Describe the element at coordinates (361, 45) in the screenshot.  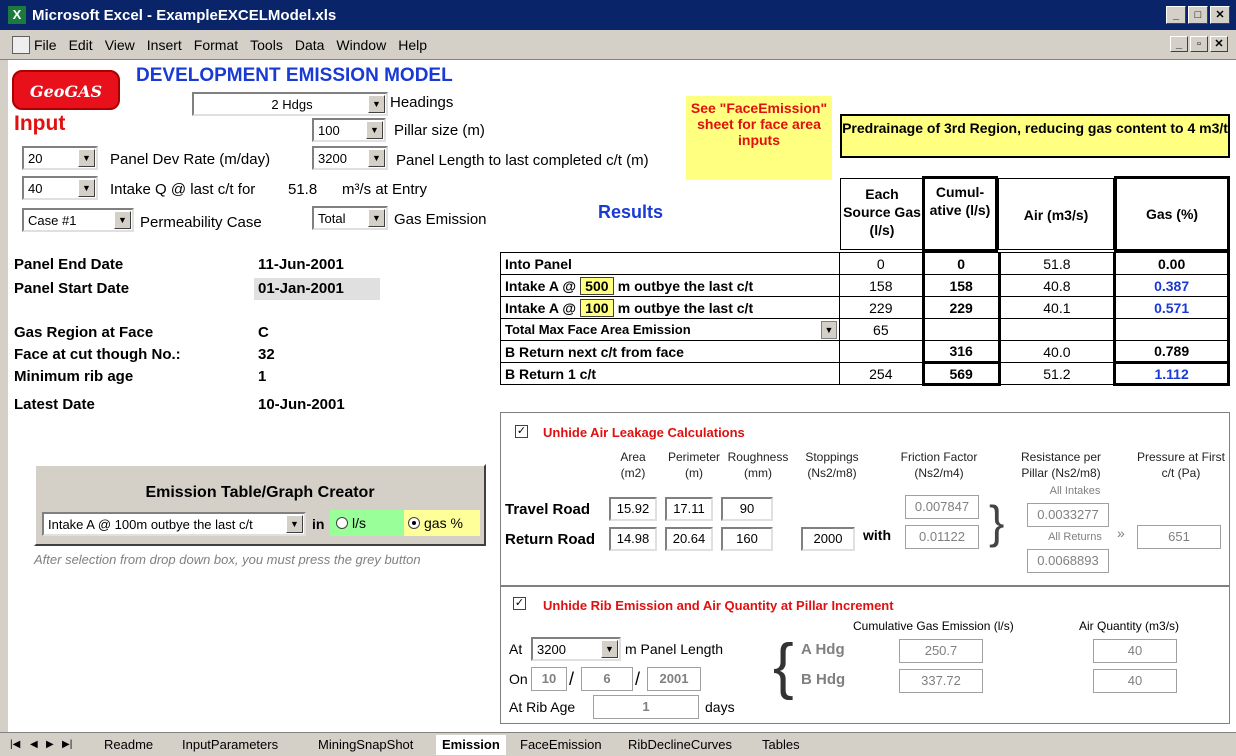
I see `menu-window: Window` at that location.